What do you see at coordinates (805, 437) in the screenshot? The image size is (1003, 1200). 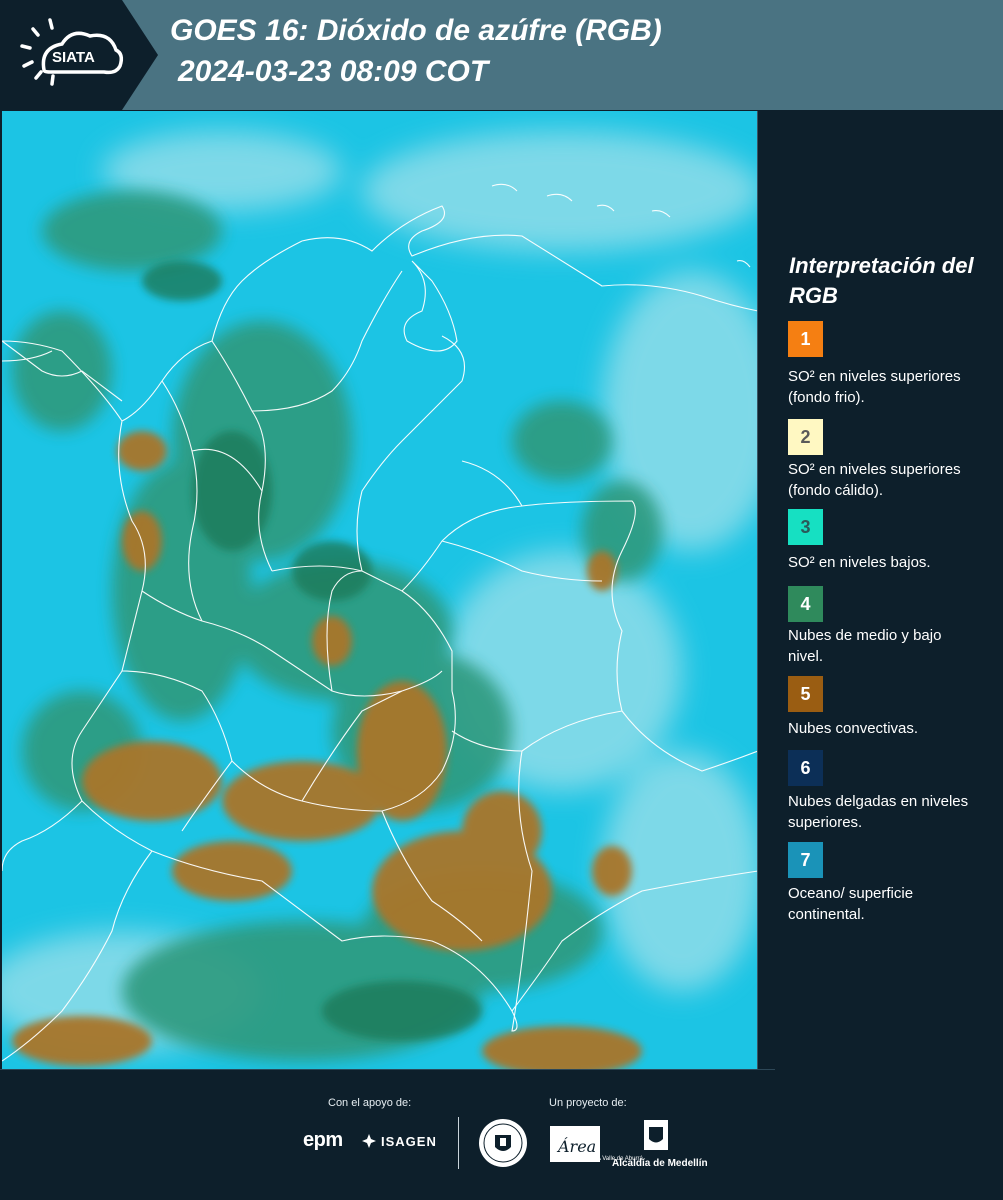 I see `legend-swatch-2: 2` at bounding box center [805, 437].